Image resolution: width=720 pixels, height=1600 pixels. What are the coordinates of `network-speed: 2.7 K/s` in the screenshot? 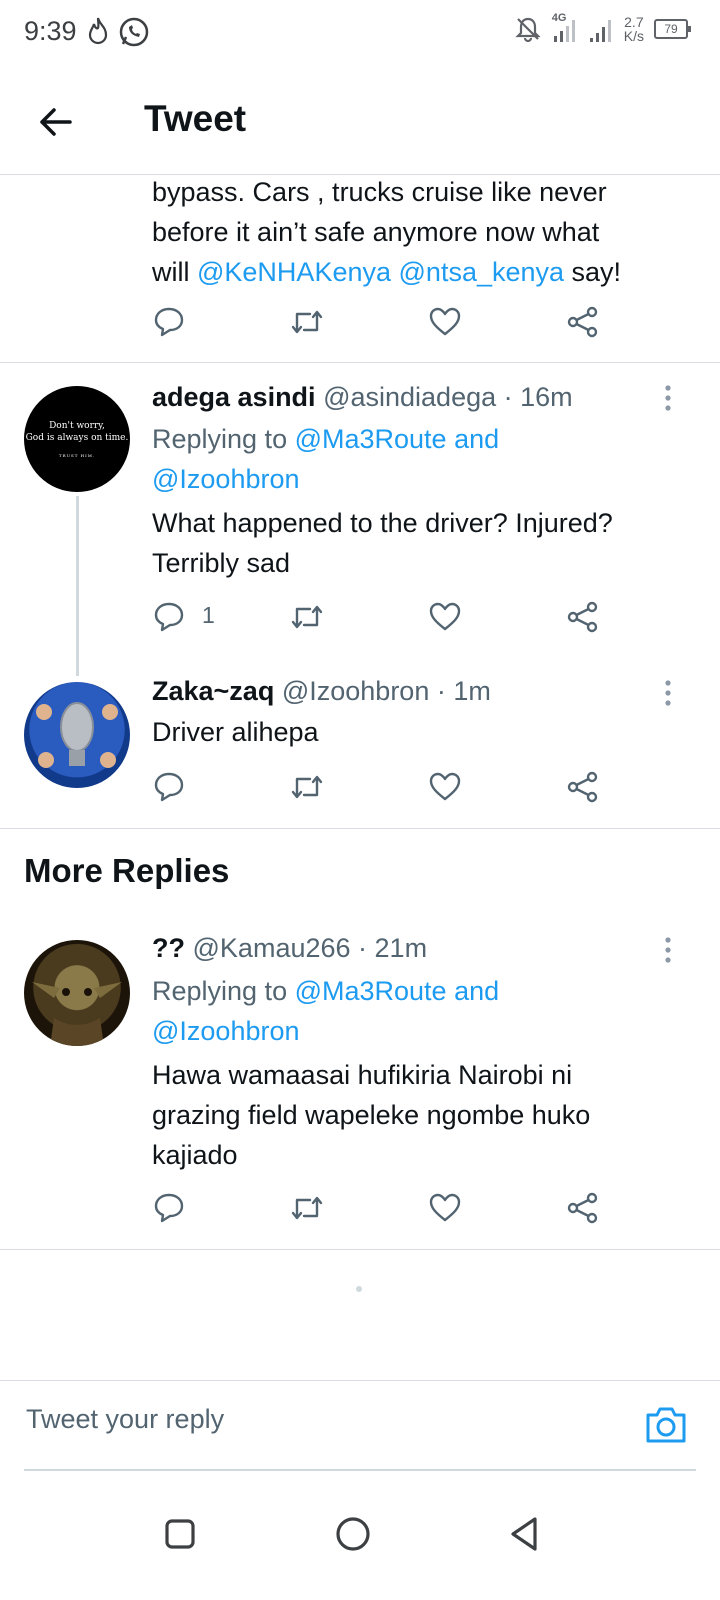 It's located at (633, 29).